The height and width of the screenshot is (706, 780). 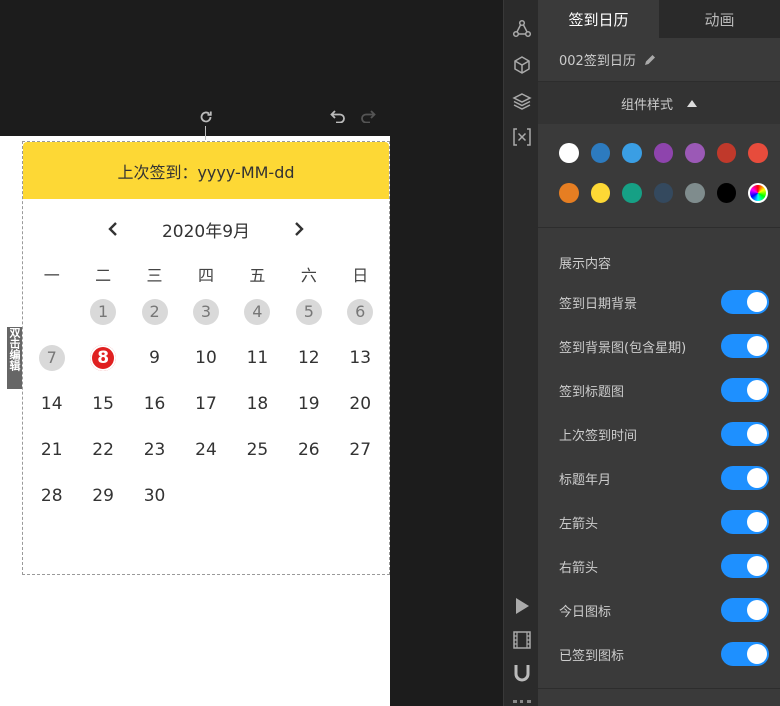 What do you see at coordinates (154, 496) in the screenshot?
I see `calendar-day-cell: 30` at bounding box center [154, 496].